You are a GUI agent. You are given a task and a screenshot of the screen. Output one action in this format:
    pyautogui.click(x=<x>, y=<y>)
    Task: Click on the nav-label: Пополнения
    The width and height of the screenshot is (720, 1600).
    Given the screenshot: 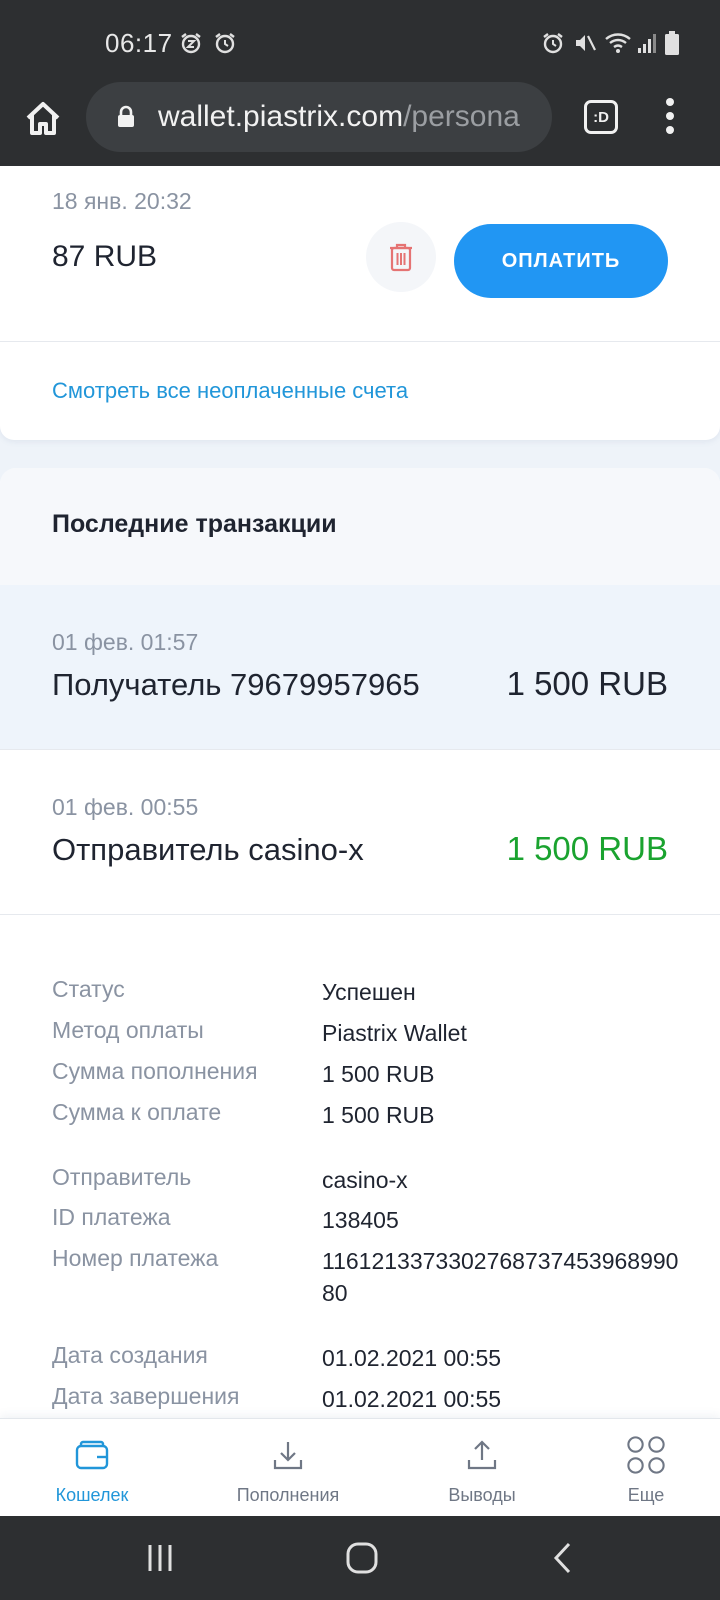 What is the action you would take?
    pyautogui.click(x=288, y=1495)
    